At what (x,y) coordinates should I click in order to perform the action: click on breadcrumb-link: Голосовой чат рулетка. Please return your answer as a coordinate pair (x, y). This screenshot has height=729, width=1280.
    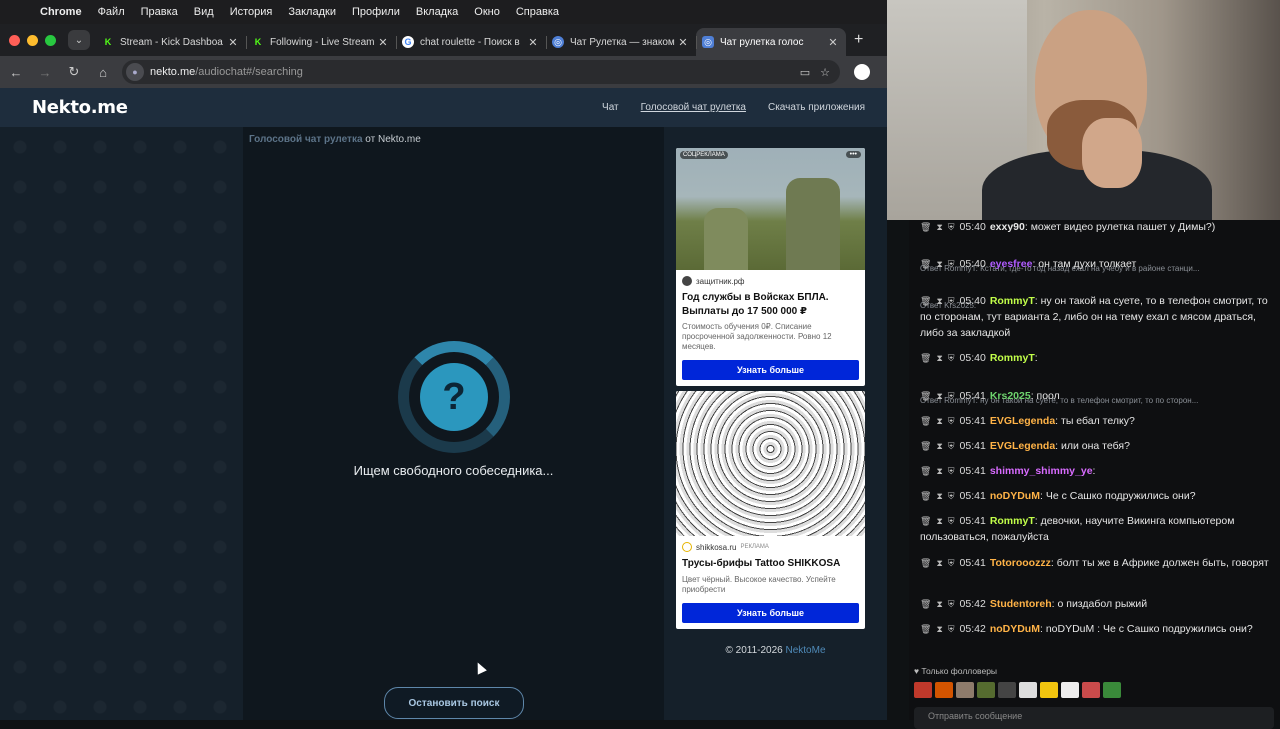
    Looking at the image, I should click on (306, 139).